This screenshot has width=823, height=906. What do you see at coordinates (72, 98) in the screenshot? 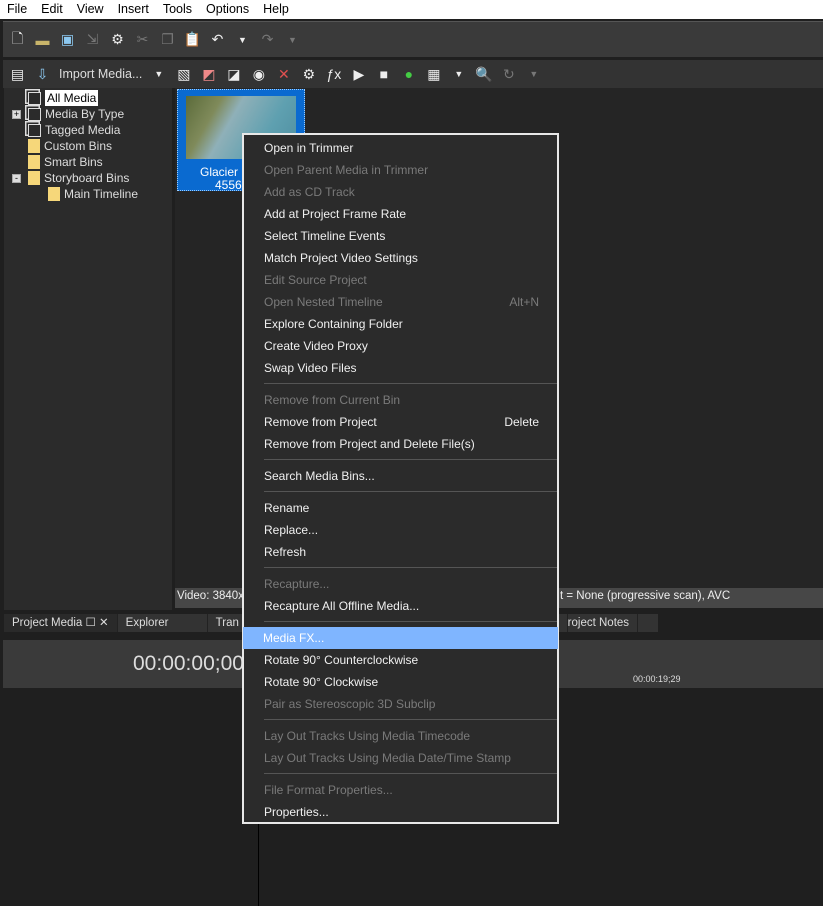
I see `tree-item-label: All Media` at bounding box center [72, 98].